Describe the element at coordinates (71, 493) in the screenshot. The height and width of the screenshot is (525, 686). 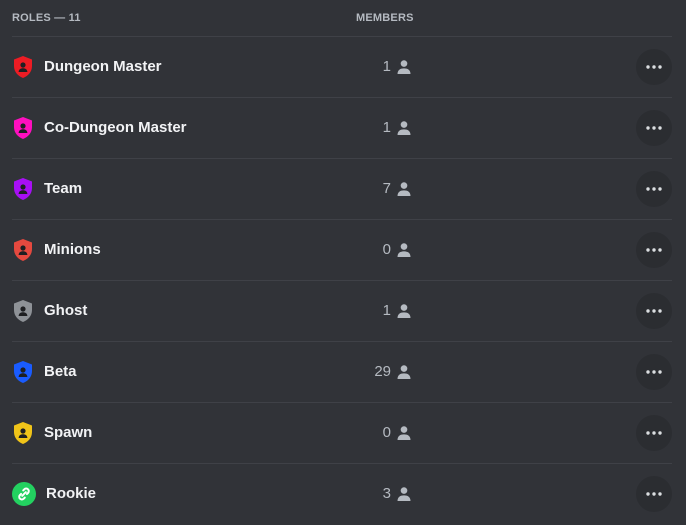
I see `role-name: Rookie` at that location.